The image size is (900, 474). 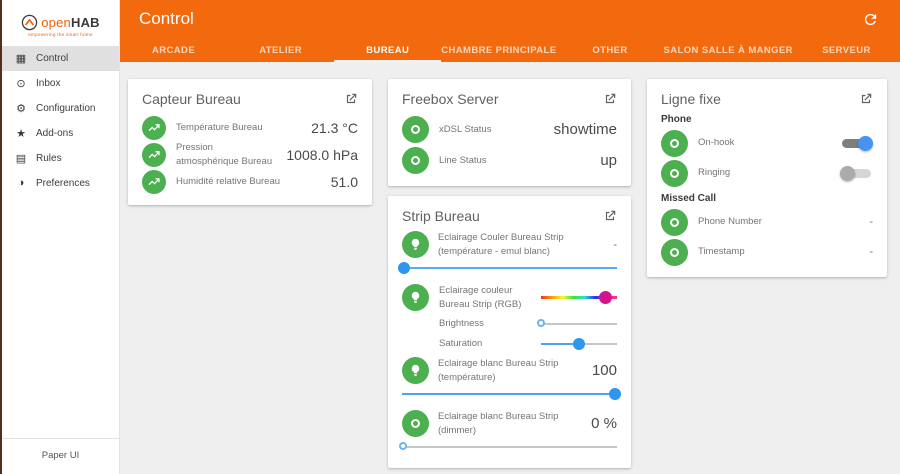 What do you see at coordinates (21, 159) in the screenshot?
I see `rules-icon: ▤` at bounding box center [21, 159].